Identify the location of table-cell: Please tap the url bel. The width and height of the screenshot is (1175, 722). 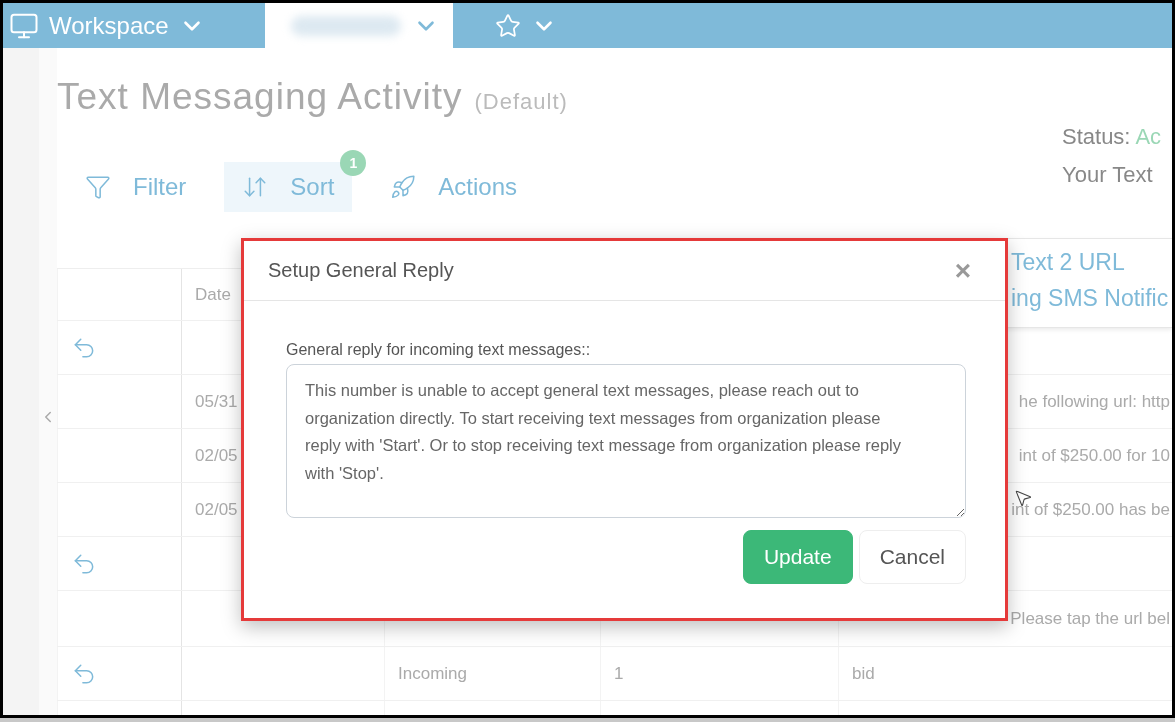
(1090, 618).